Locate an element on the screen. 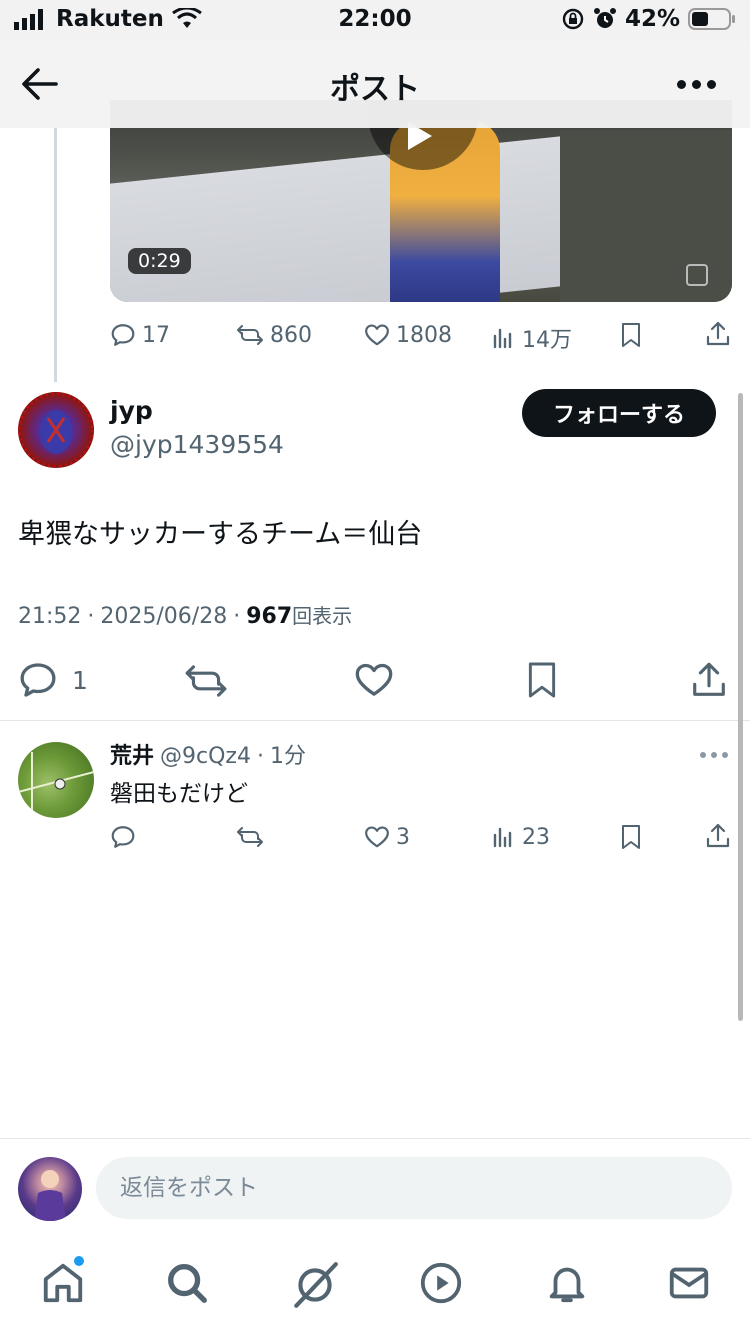 This screenshot has height=1334, width=750. more-options-button is located at coordinates (696, 84).